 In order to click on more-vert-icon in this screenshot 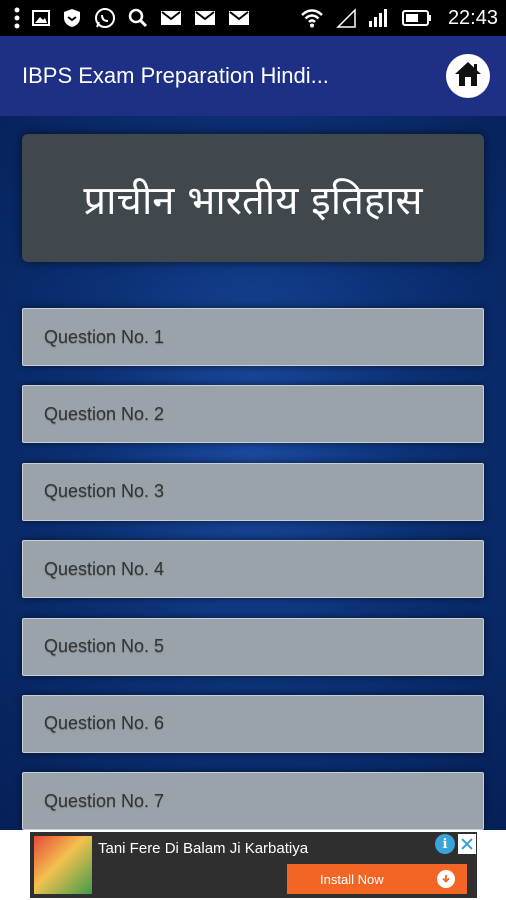, I will do `click(17, 18)`.